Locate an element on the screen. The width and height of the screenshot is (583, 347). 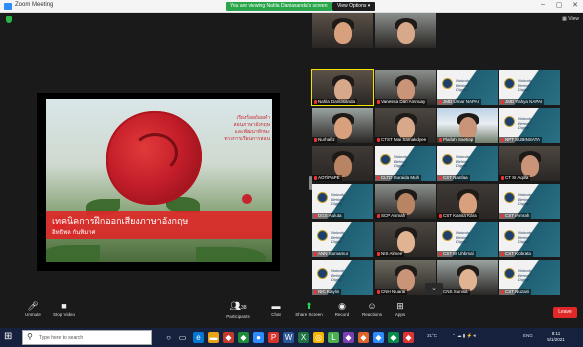
participant-name: CNH Nuarai is located at coordinates (391, 292).